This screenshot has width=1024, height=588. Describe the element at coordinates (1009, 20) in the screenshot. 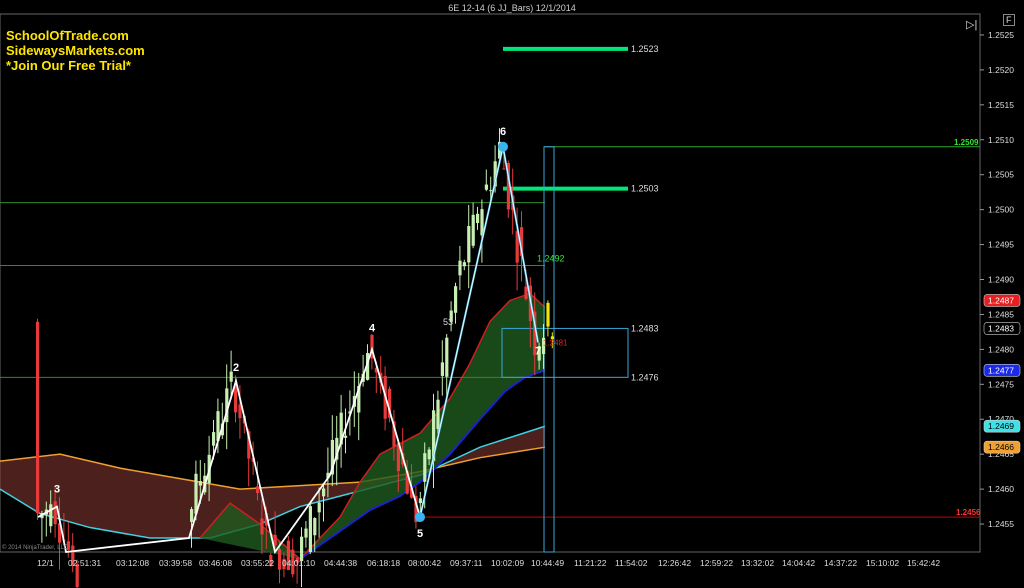

I see `f-button: F` at that location.